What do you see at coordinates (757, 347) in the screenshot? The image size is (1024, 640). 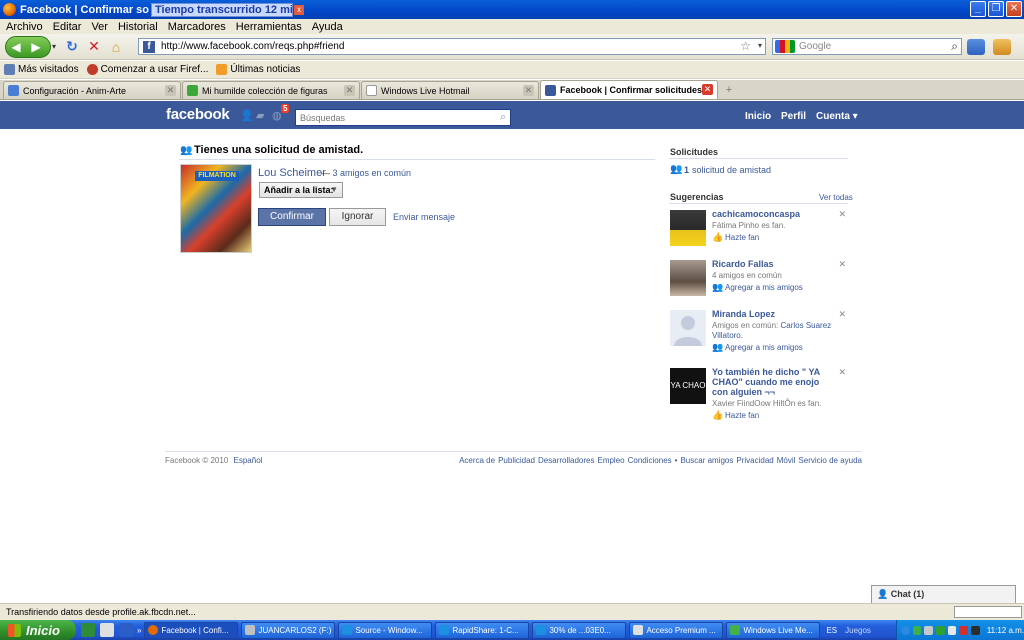 I see `add-friend-link: 👥 Agregar a mis amigos` at bounding box center [757, 347].